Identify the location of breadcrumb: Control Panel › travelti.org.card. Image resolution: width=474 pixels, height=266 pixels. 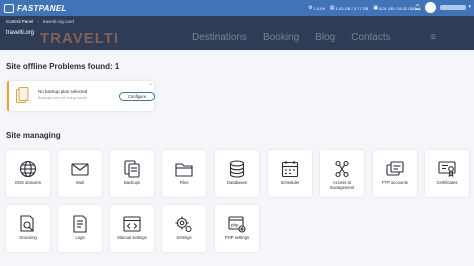
(40, 21).